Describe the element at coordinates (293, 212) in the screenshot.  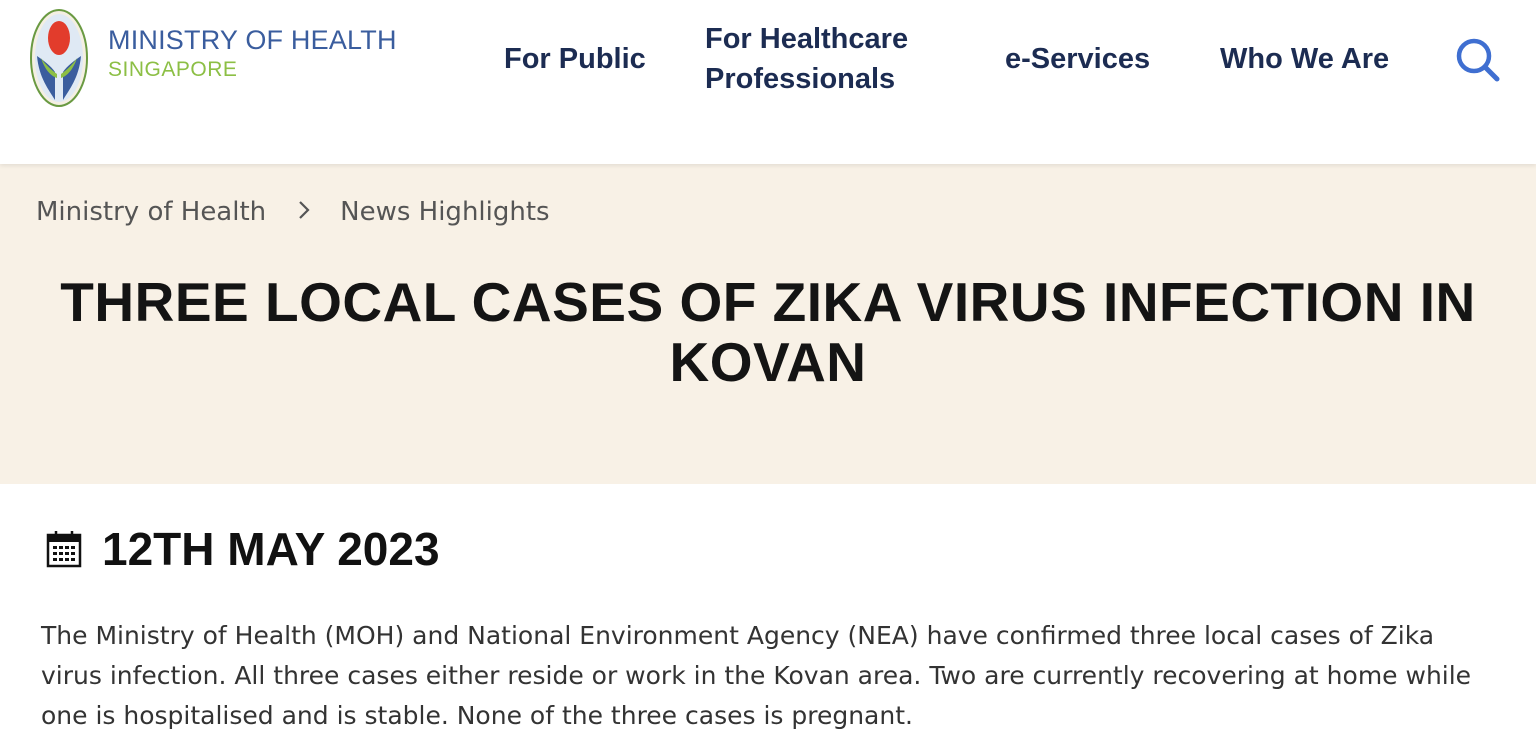
I see `breadcrumb: Ministry of Health News Highlights` at that location.